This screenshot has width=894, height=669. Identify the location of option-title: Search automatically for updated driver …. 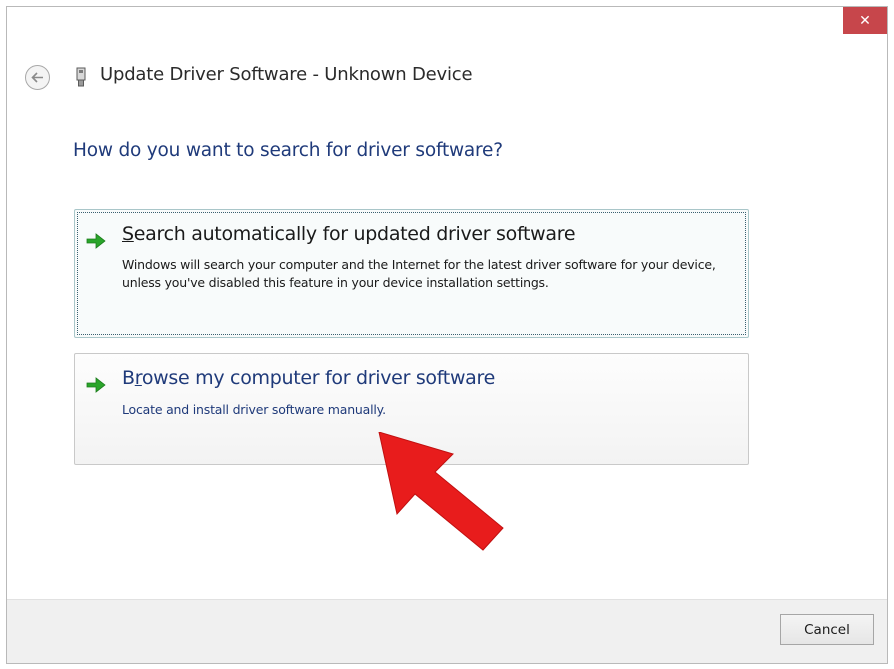
(349, 234).